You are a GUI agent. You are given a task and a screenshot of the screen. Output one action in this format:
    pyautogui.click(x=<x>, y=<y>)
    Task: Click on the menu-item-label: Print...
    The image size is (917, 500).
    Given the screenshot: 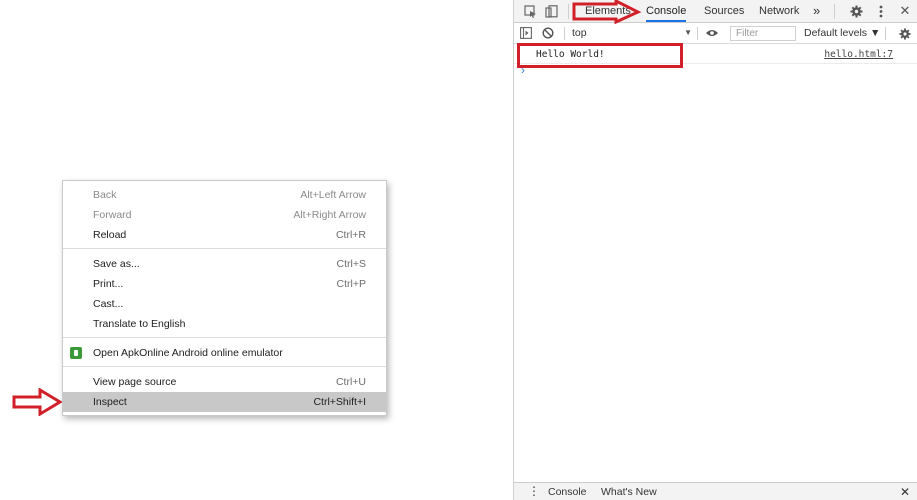 What is the action you would take?
    pyautogui.click(x=108, y=284)
    